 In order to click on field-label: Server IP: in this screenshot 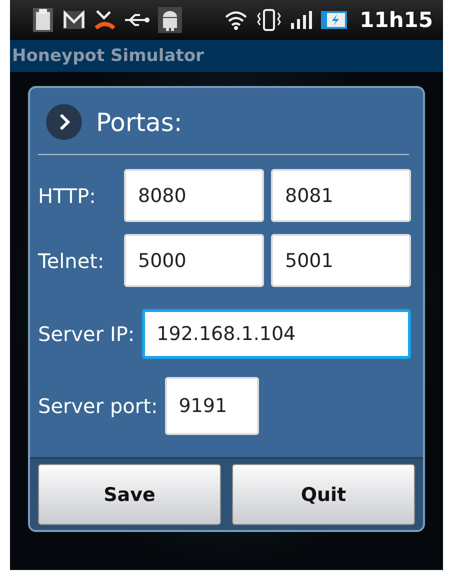, I will do `click(86, 334)`.